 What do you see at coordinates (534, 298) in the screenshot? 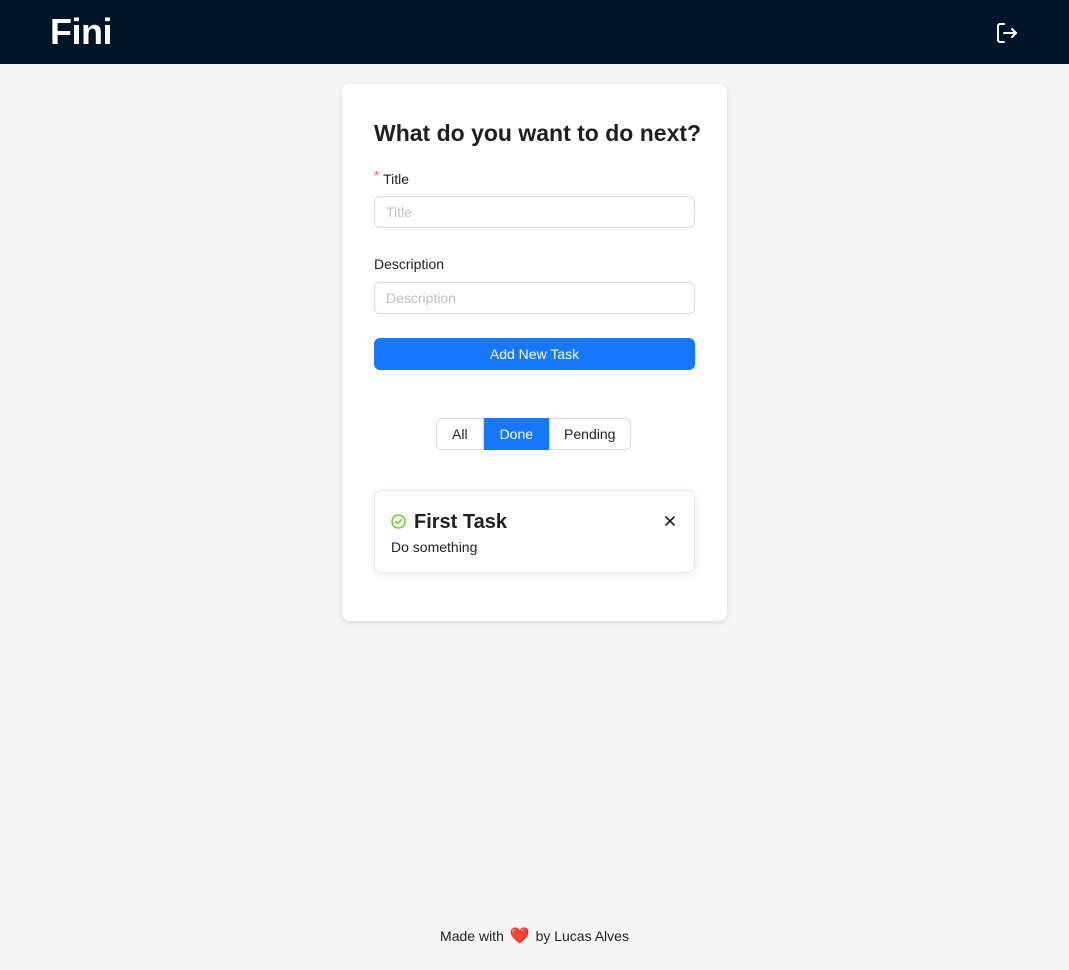
I see `description-input` at bounding box center [534, 298].